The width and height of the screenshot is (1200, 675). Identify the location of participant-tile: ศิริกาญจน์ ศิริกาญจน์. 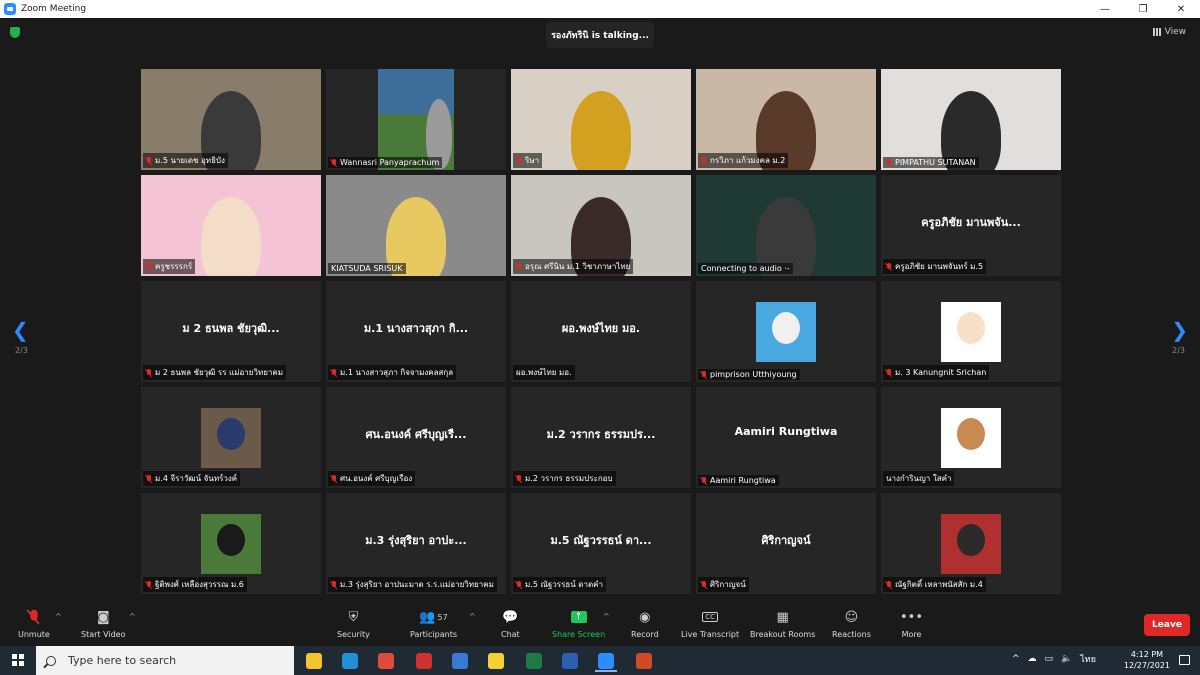
(786, 543).